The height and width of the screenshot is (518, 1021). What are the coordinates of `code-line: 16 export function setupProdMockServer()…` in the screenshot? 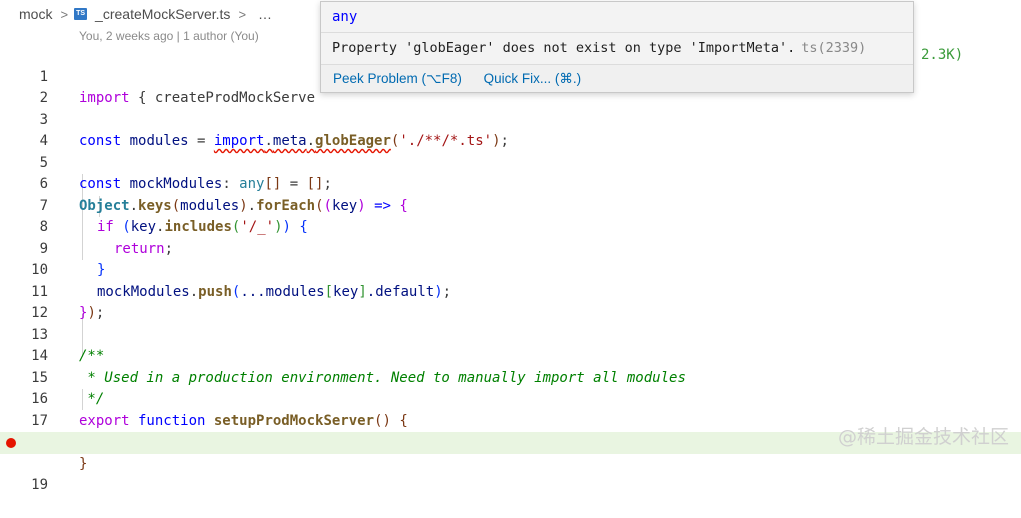 It's located at (510, 398).